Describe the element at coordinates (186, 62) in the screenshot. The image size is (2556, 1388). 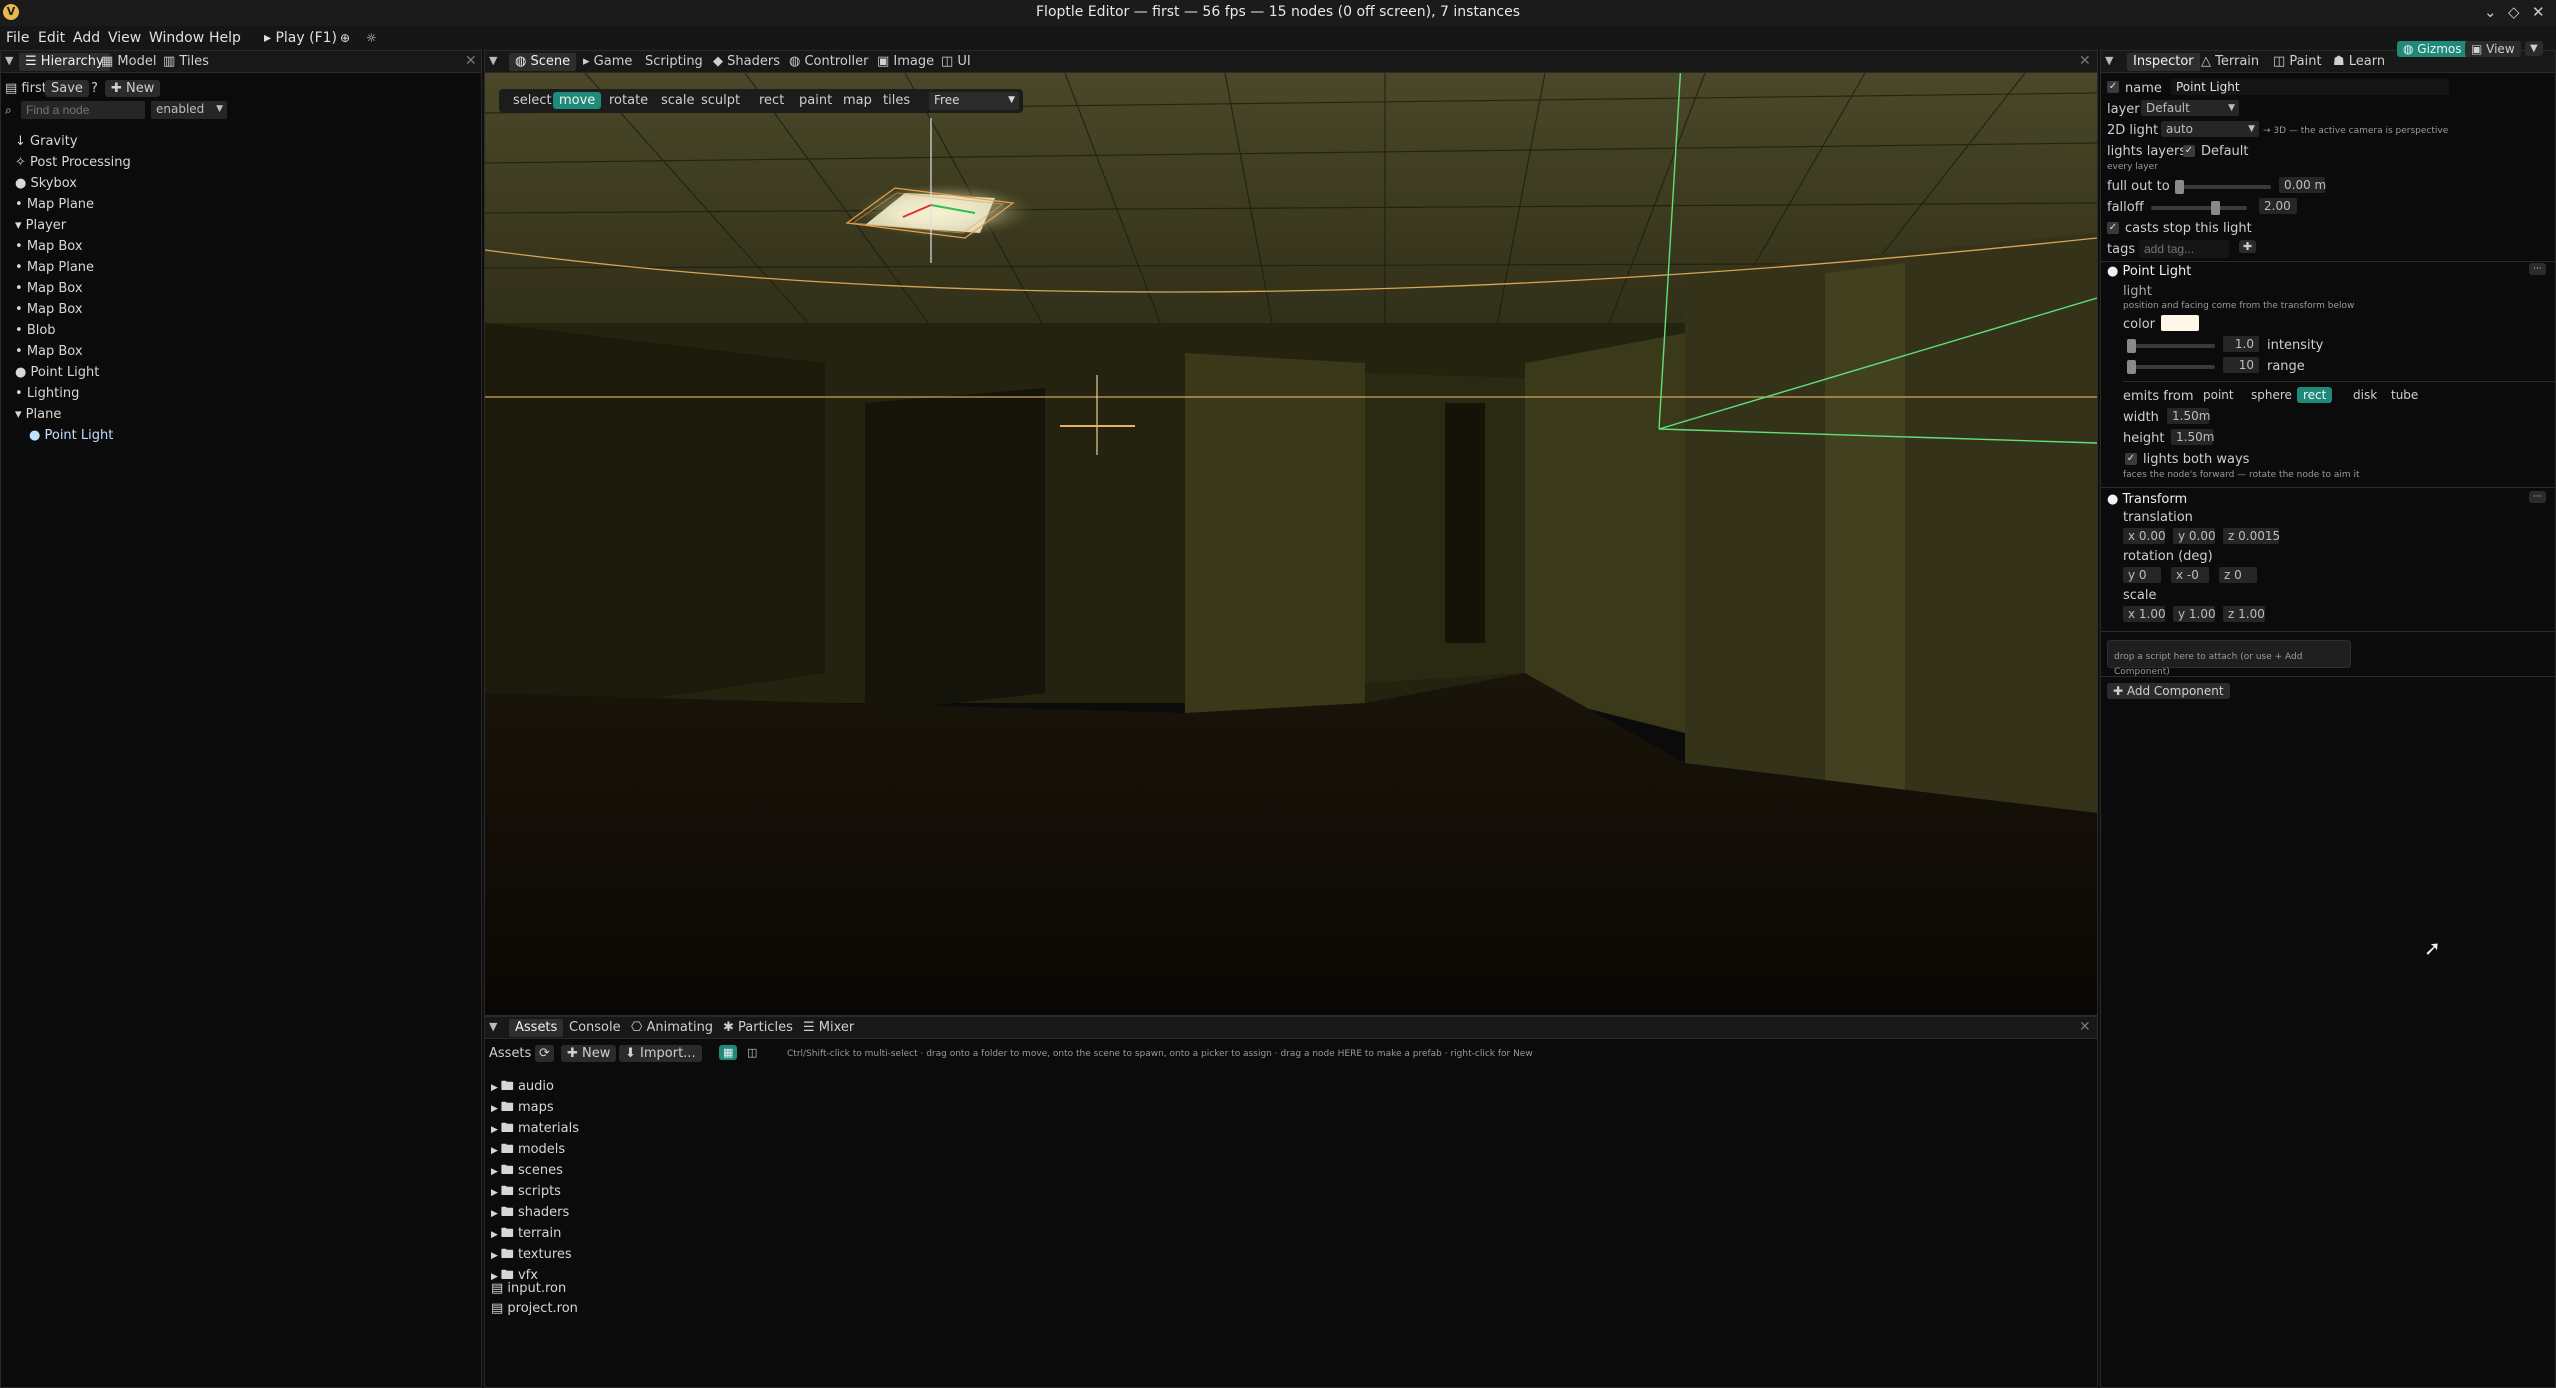
I see `tab-tiles: ▥ Tiles` at that location.